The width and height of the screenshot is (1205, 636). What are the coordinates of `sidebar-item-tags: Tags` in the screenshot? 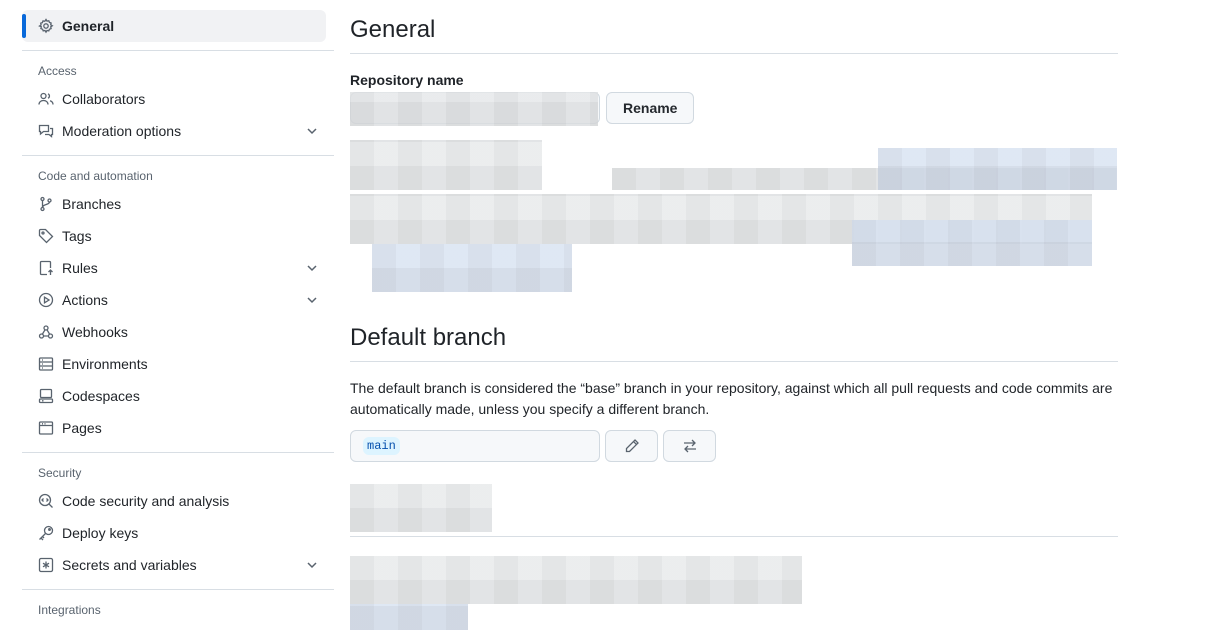 It's located at (178, 236).